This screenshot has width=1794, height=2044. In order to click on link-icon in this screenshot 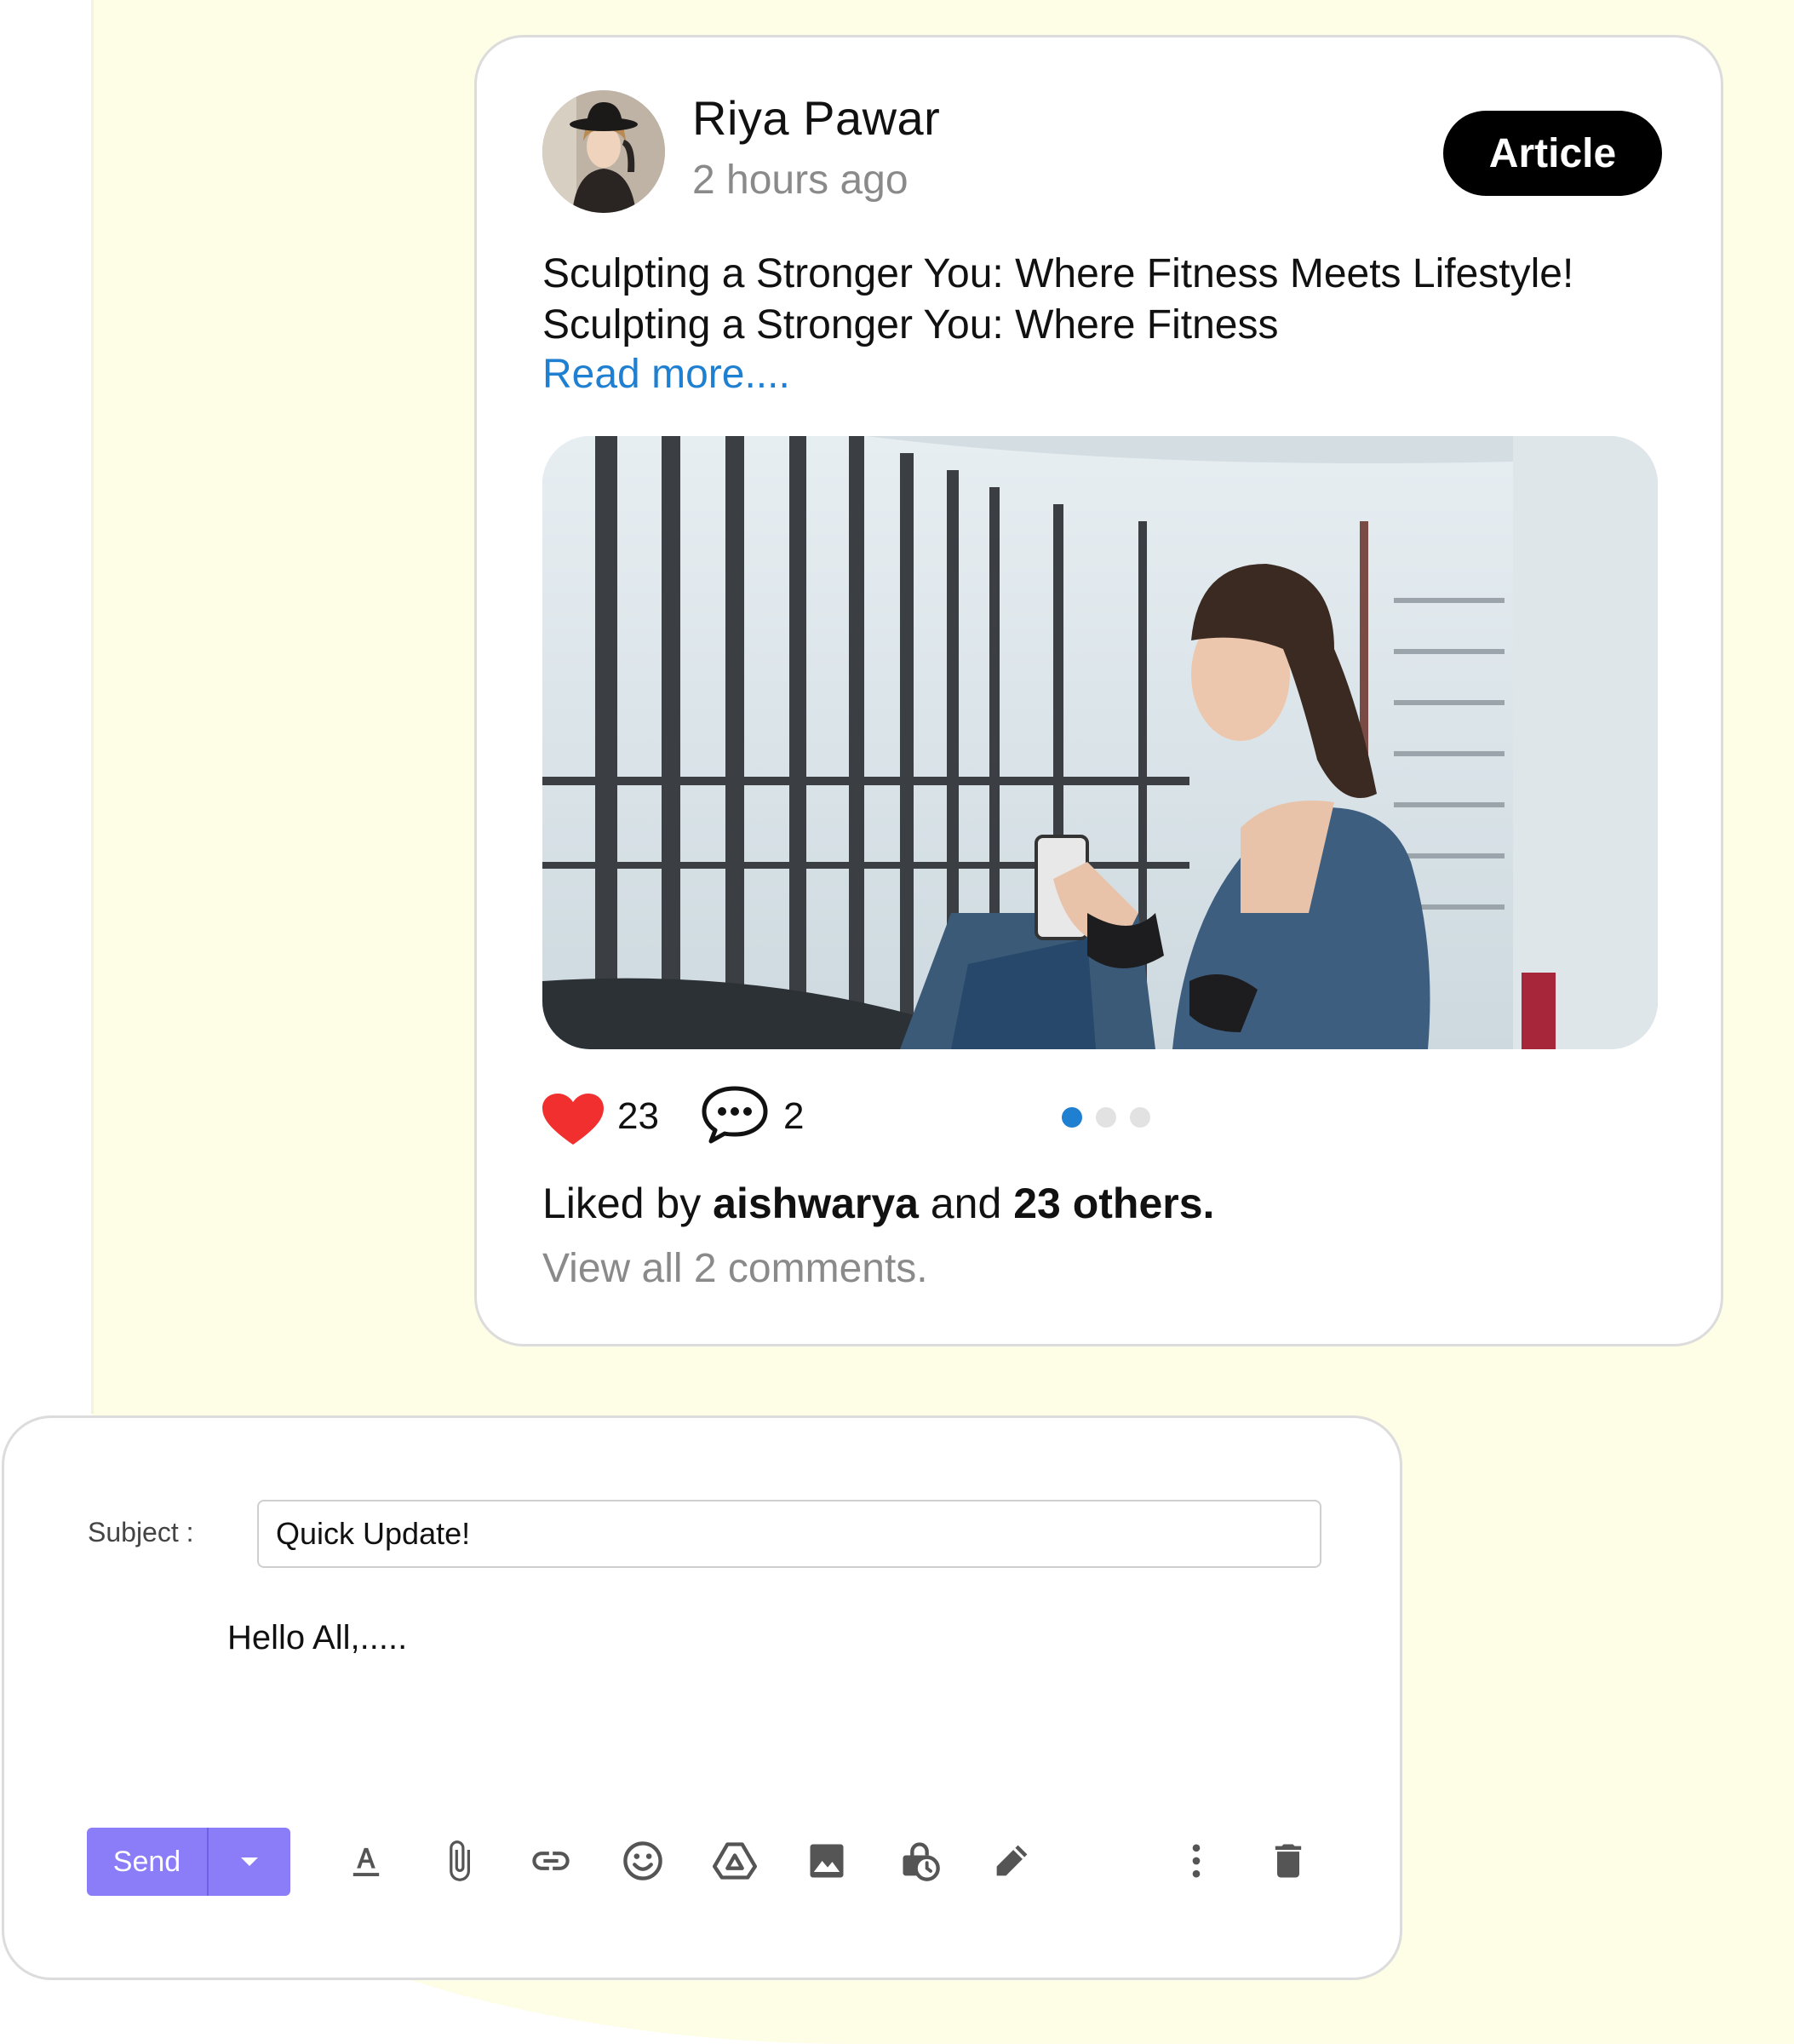, I will do `click(551, 1861)`.